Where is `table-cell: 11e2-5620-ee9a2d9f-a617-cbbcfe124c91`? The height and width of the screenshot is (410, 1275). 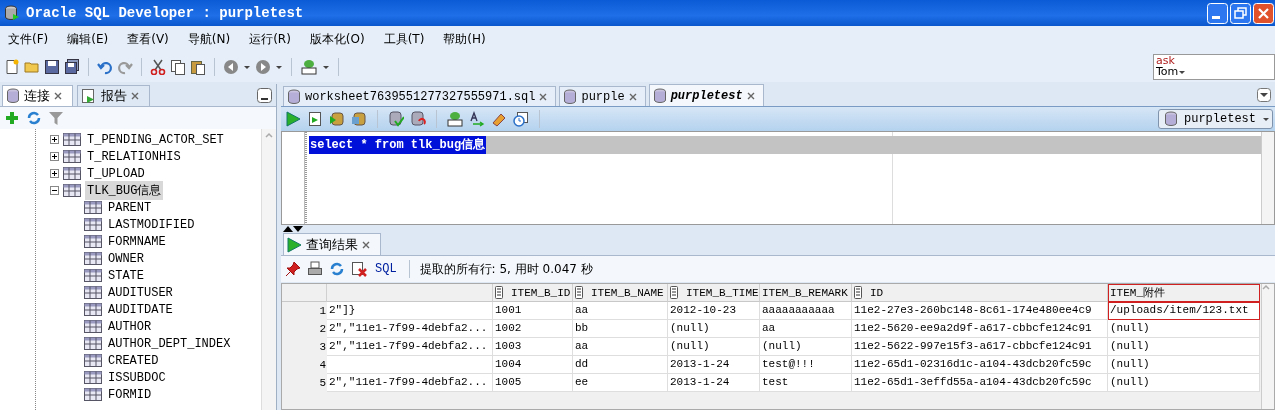
table-cell: 11e2-5620-ee9a2d9f-a617-cbbcfe124c91 is located at coordinates (980, 329).